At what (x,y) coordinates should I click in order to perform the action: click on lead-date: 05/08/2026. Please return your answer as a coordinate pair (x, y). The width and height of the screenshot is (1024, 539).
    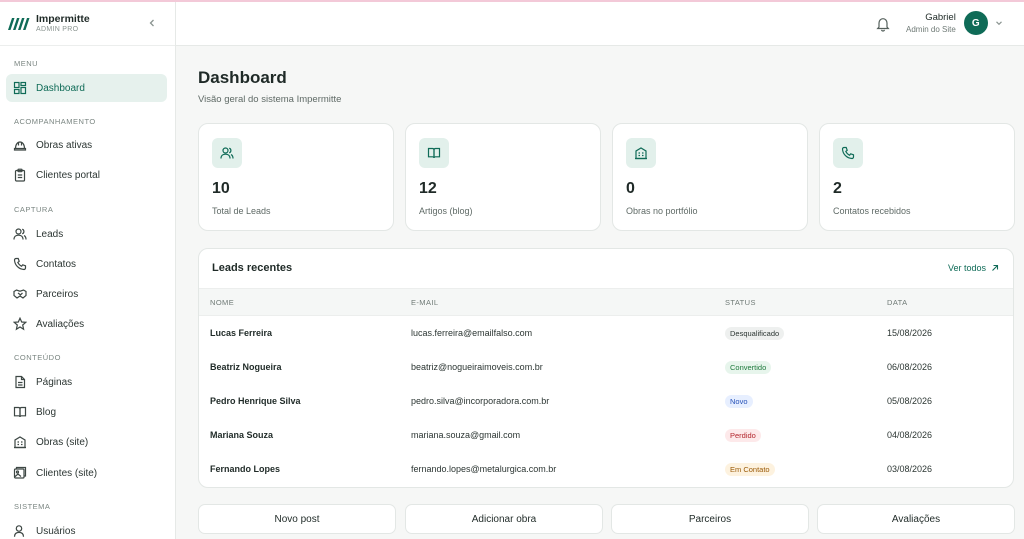
    Looking at the image, I should click on (910, 401).